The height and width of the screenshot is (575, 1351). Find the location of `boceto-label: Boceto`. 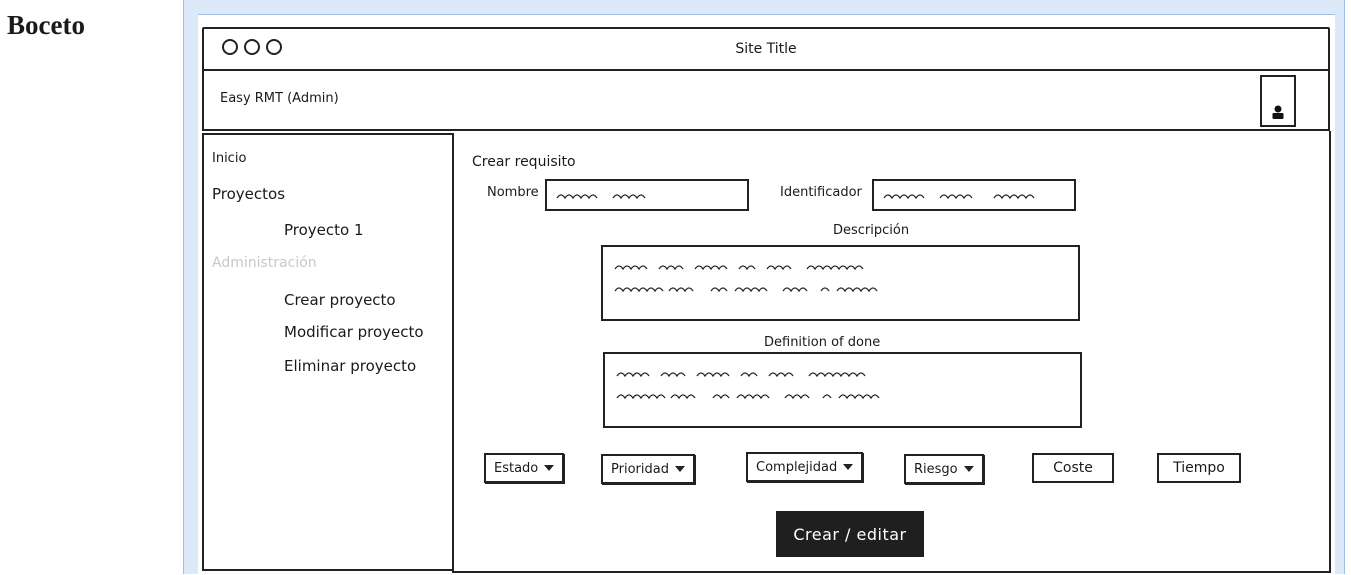

boceto-label: Boceto is located at coordinates (46, 25).